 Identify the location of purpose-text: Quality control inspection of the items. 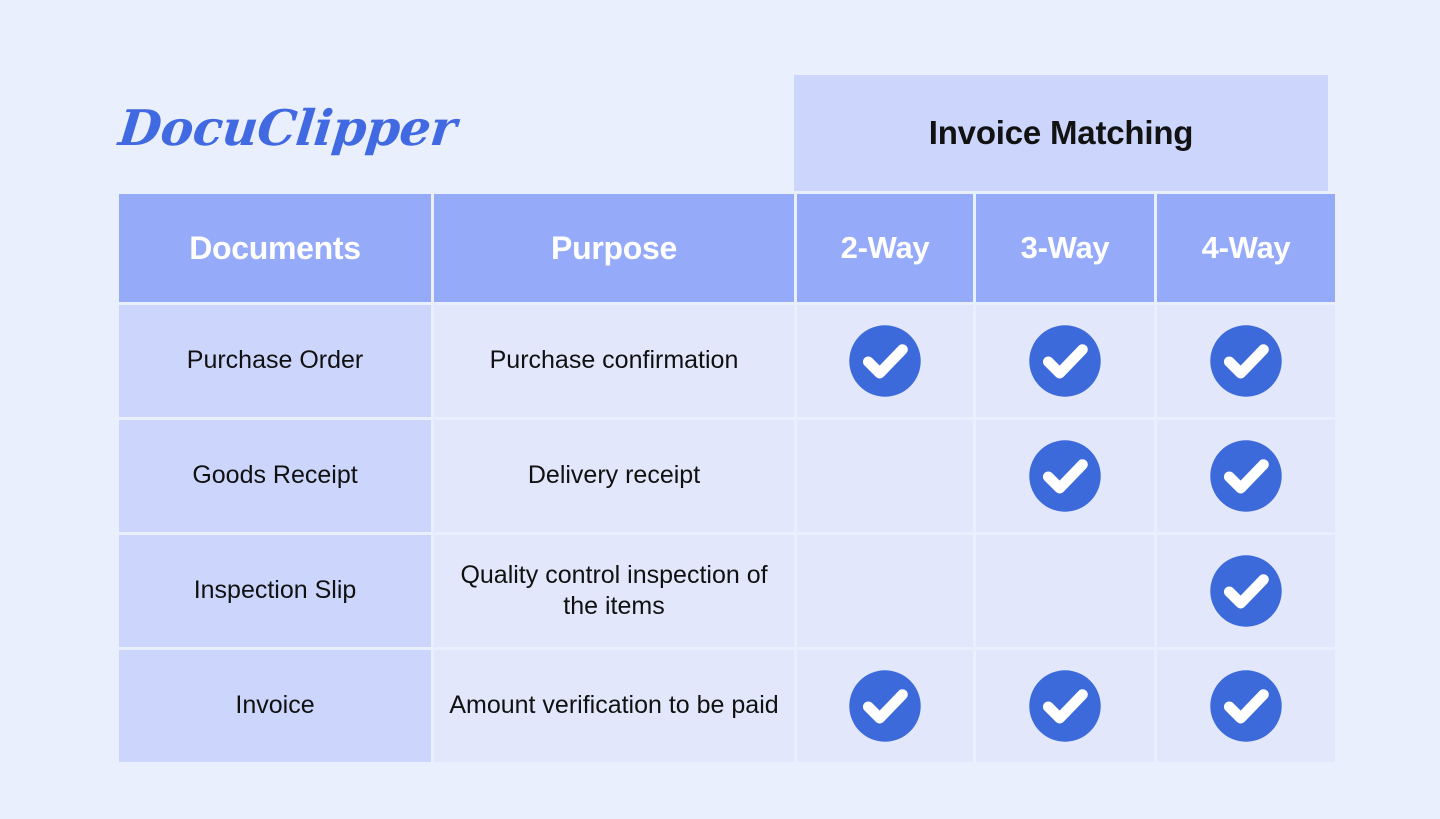
(614, 590).